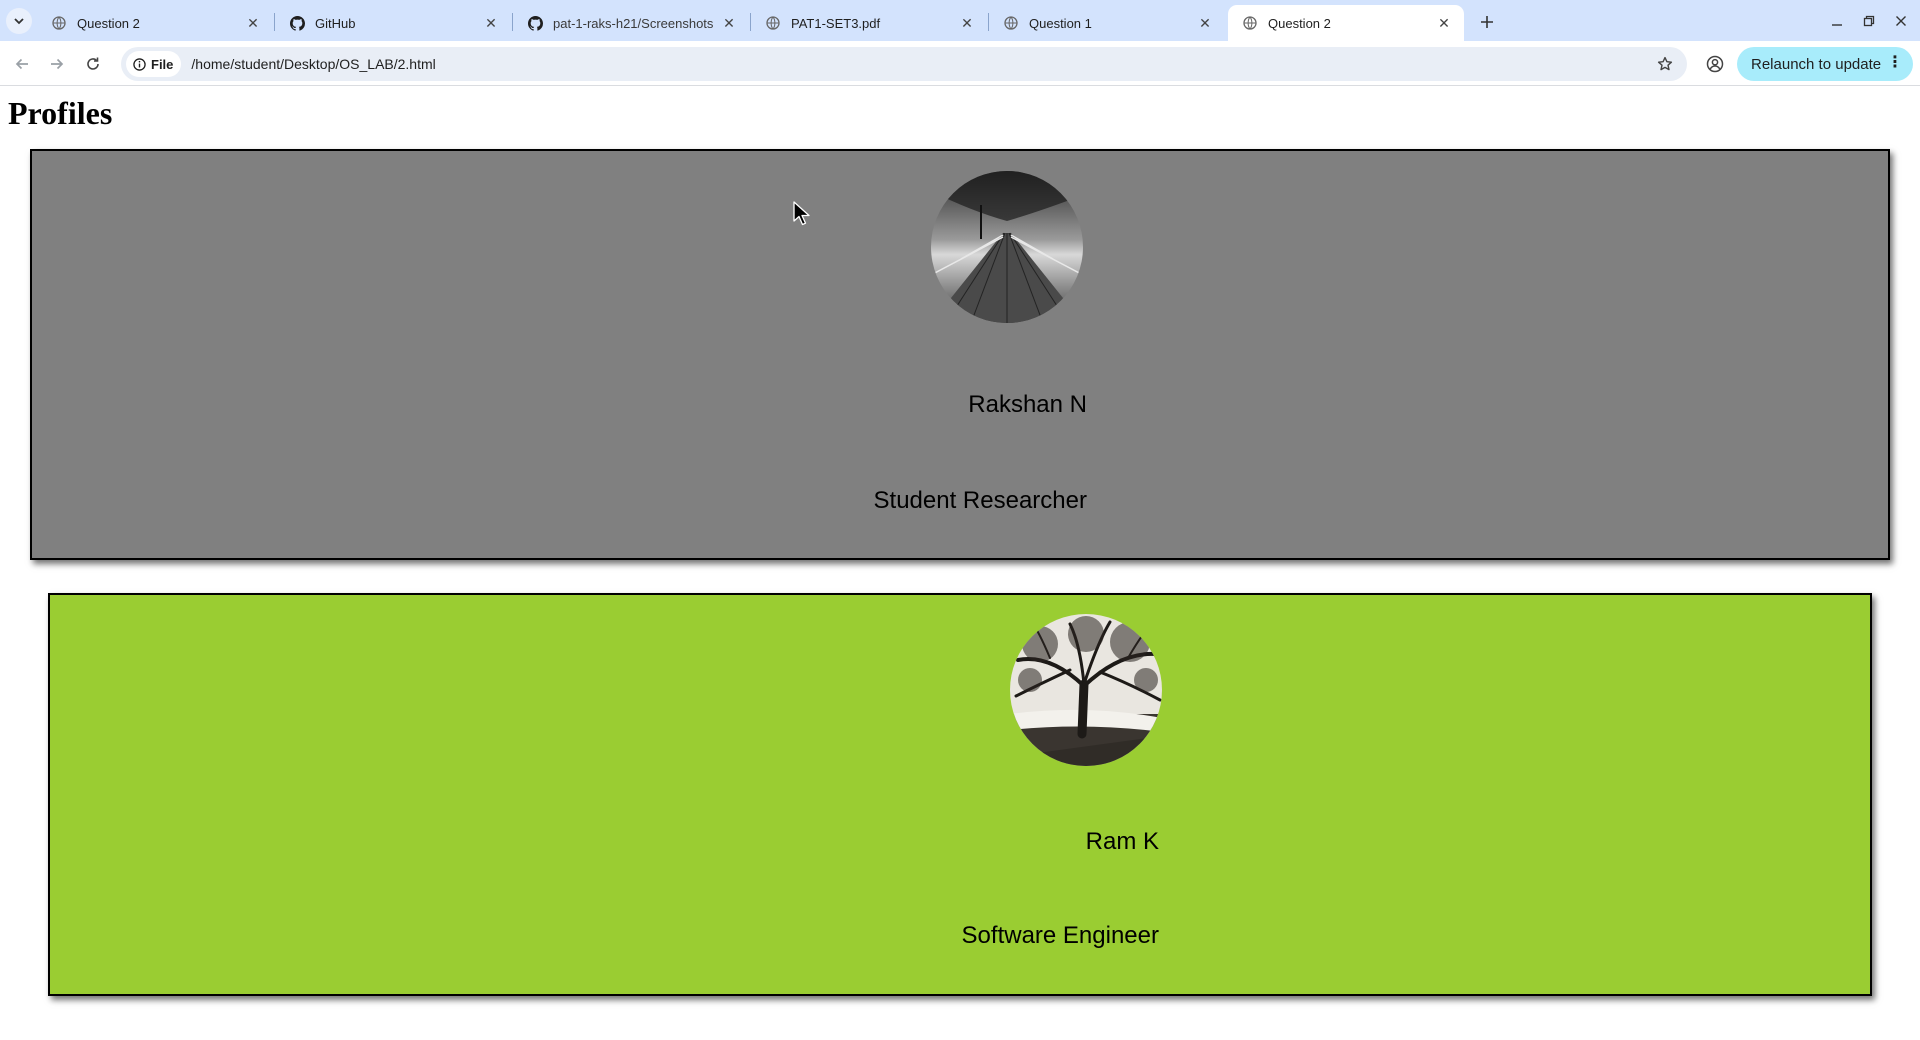 The image size is (1920, 1040). What do you see at coordinates (633, 23) in the screenshot?
I see `tab-title: pat-1-raks-h21/Screenshots` at bounding box center [633, 23].